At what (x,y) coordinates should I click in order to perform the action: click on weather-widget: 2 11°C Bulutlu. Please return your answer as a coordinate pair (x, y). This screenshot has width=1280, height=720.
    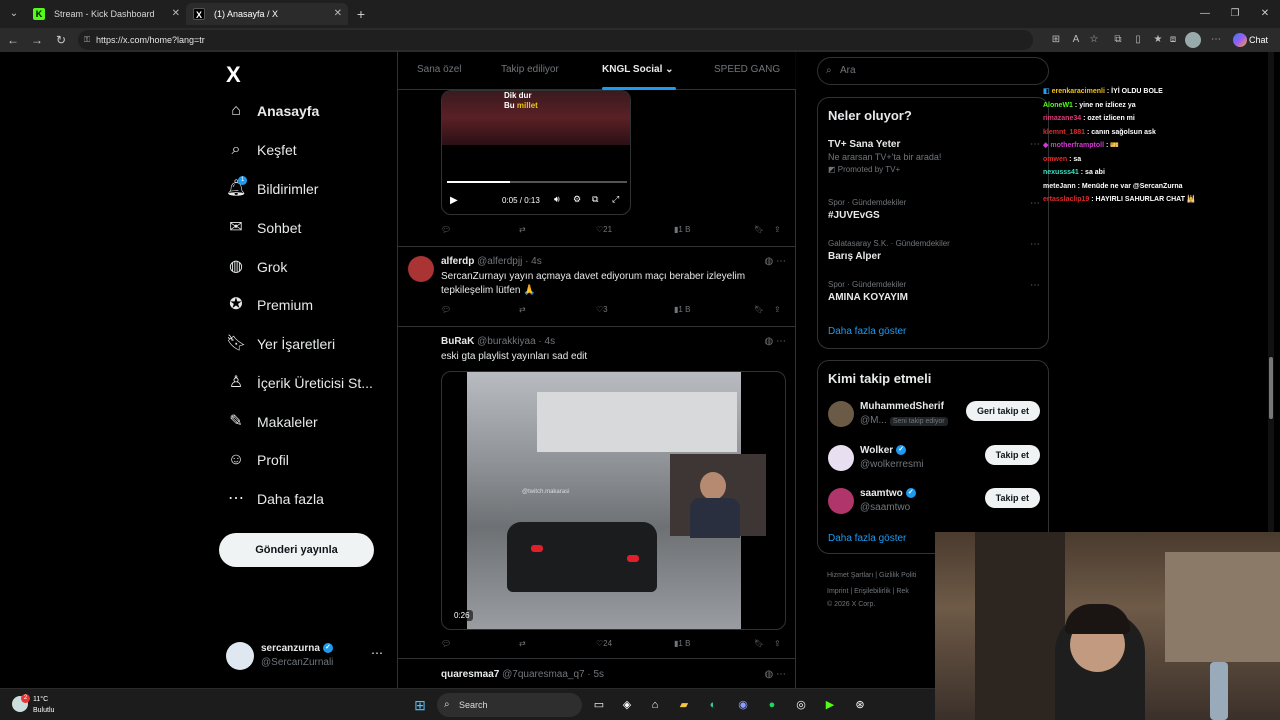
    Looking at the image, I should click on (42, 705).